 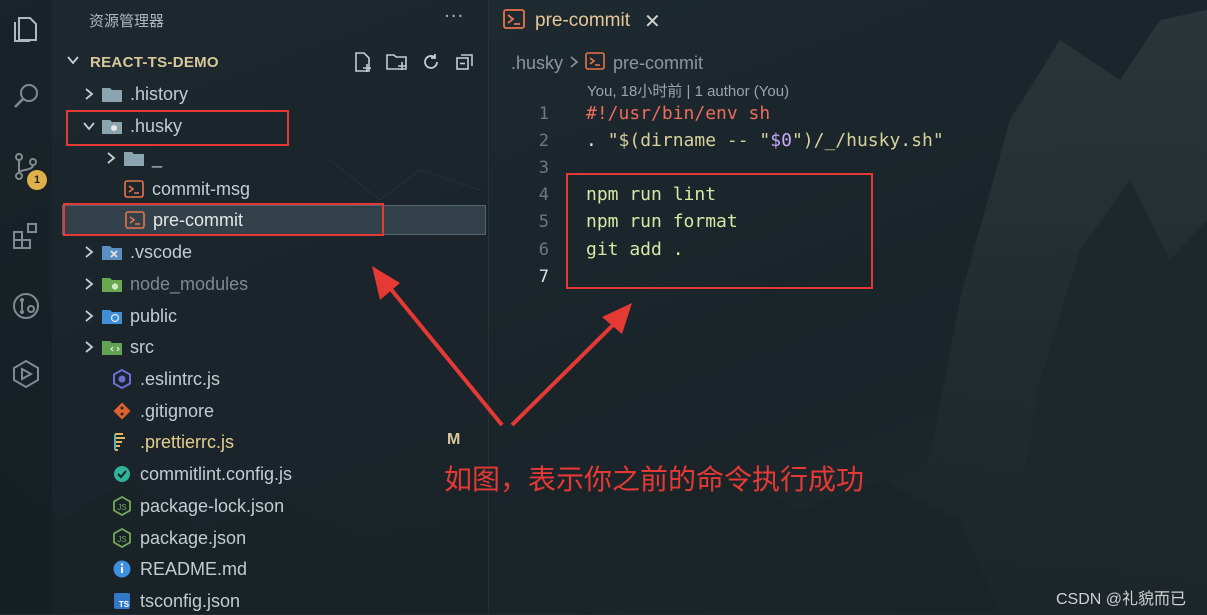 I want to click on tree-item-label: commitlint.config.js, so click(x=216, y=473).